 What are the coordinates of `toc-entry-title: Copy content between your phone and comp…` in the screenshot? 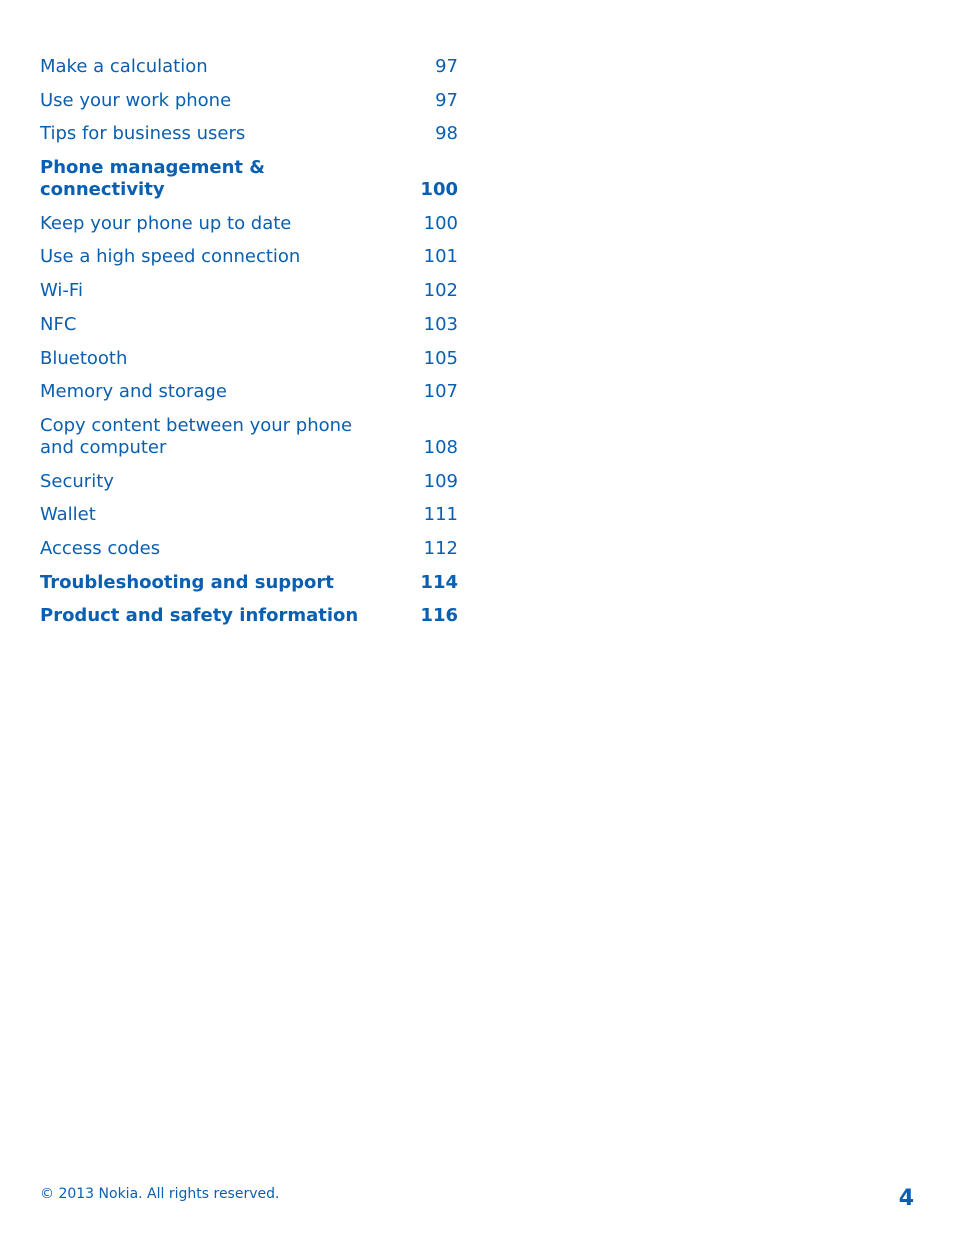 It's located at (196, 436).